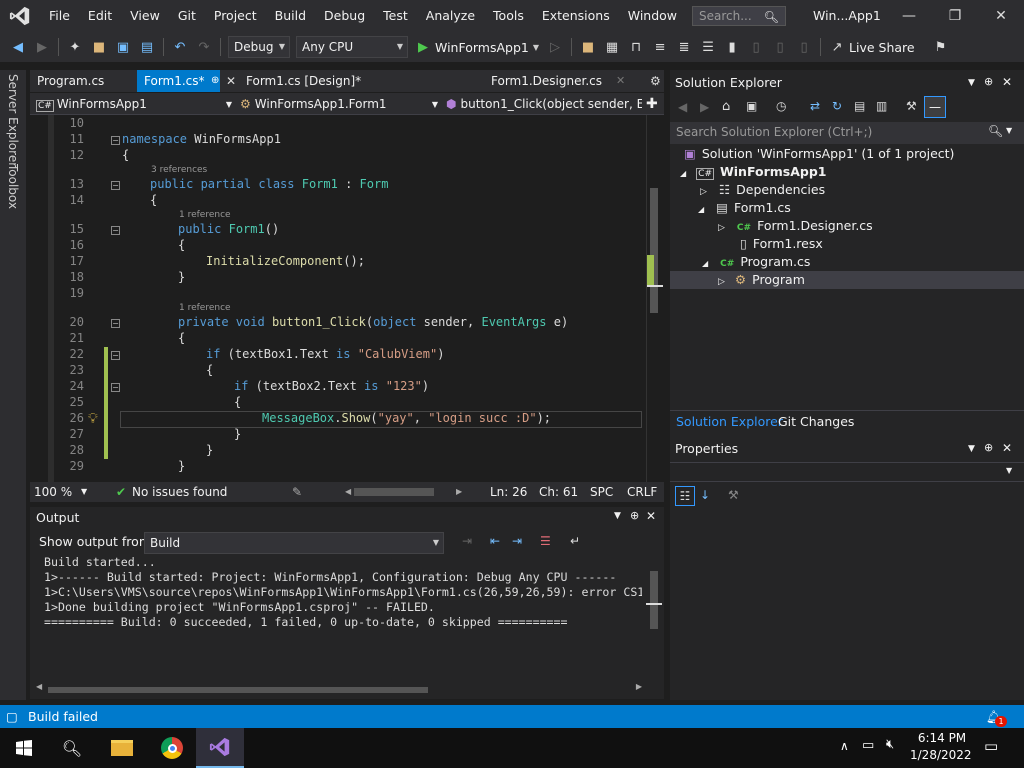 Image resolution: width=1024 pixels, height=768 pixels. What do you see at coordinates (756, 47) in the screenshot?
I see `prev-bookmark-icon: ▯` at bounding box center [756, 47].